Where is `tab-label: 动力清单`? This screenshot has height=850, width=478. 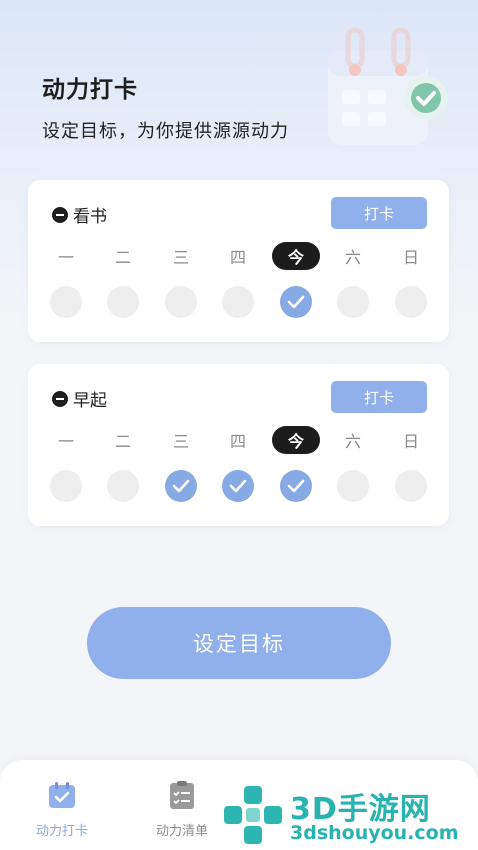
tab-label: 动力清单 is located at coordinates (181, 831).